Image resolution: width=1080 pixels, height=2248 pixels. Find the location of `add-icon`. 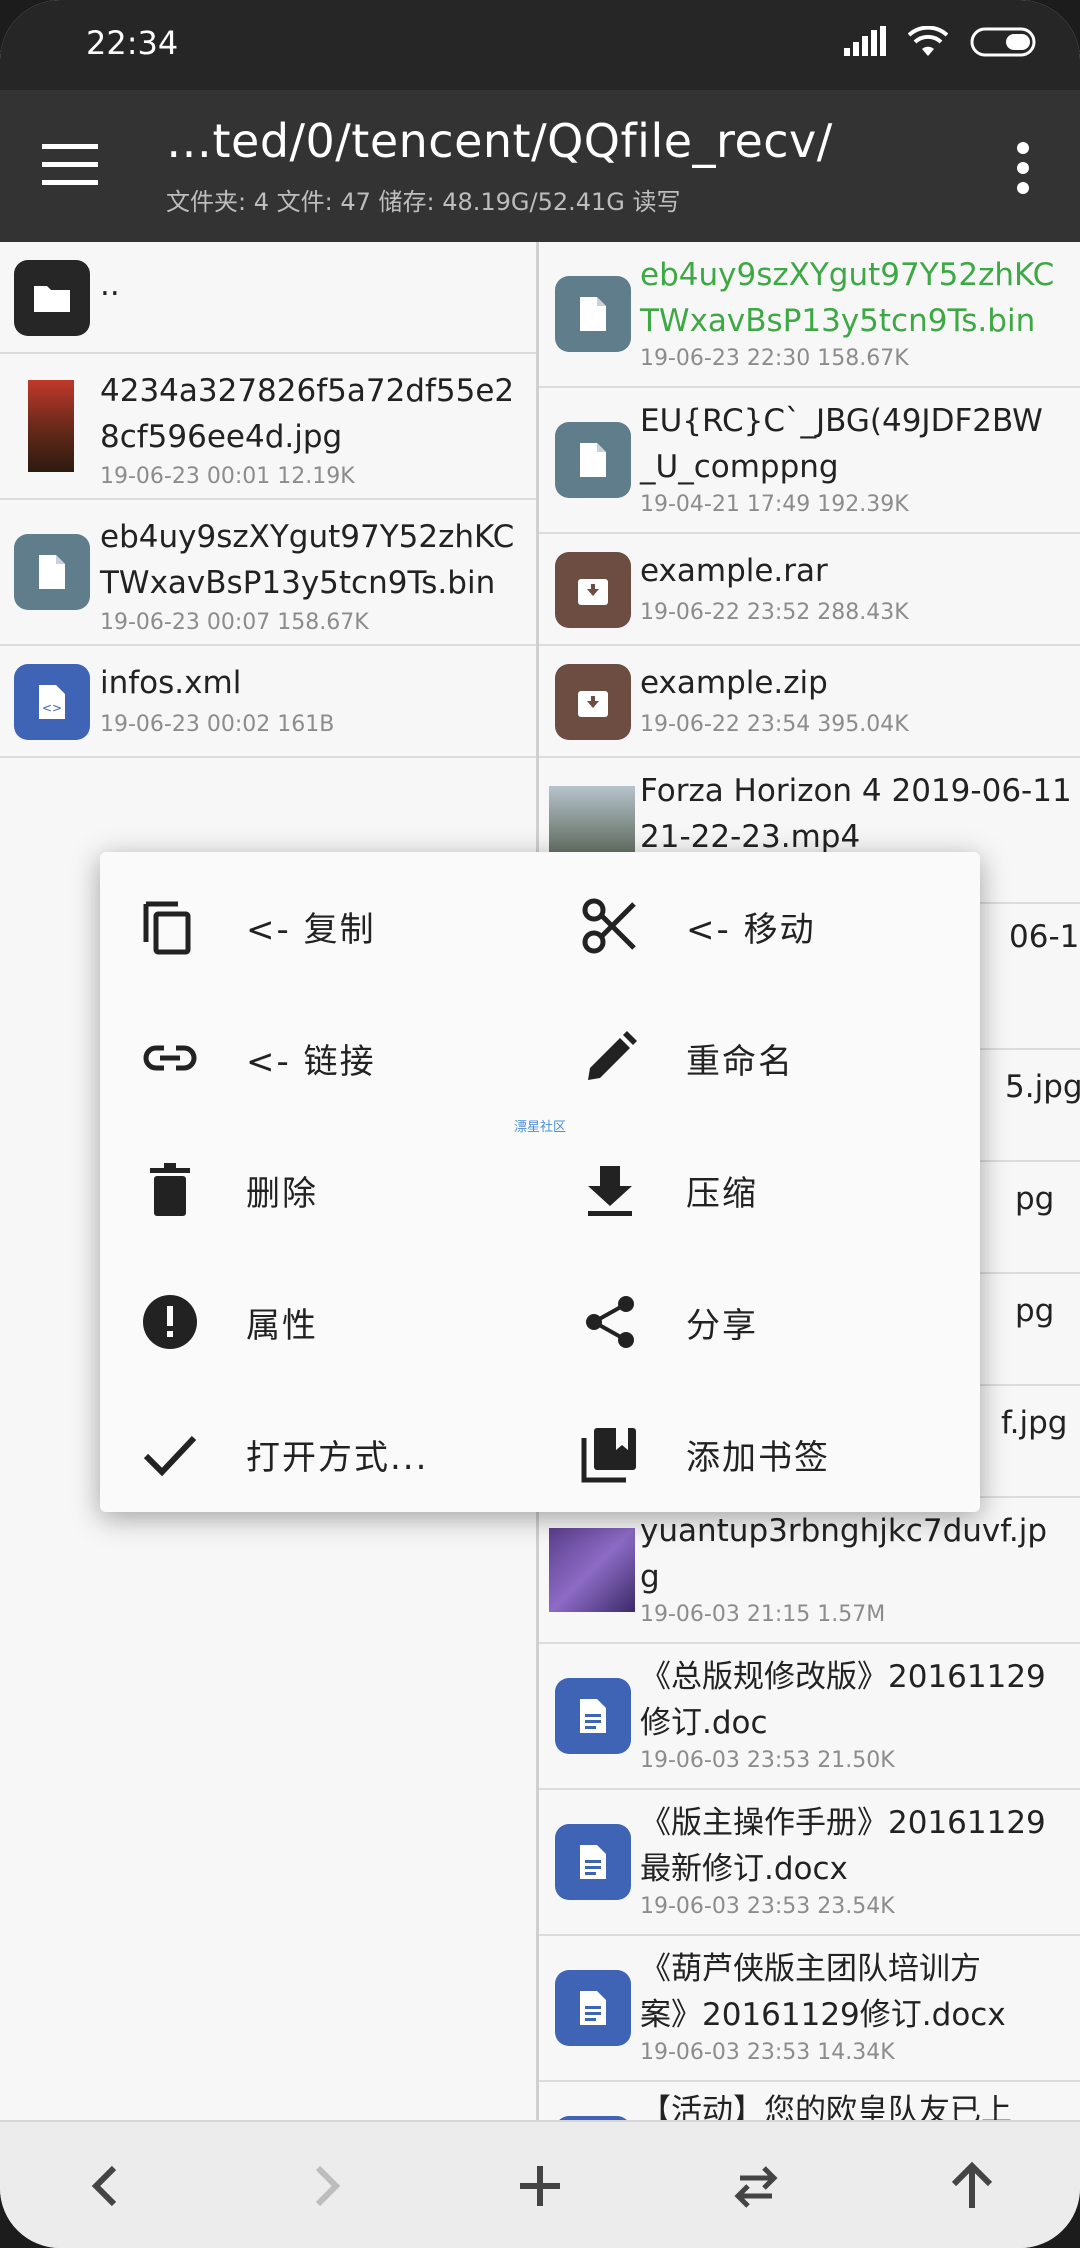

add-icon is located at coordinates (540, 2186).